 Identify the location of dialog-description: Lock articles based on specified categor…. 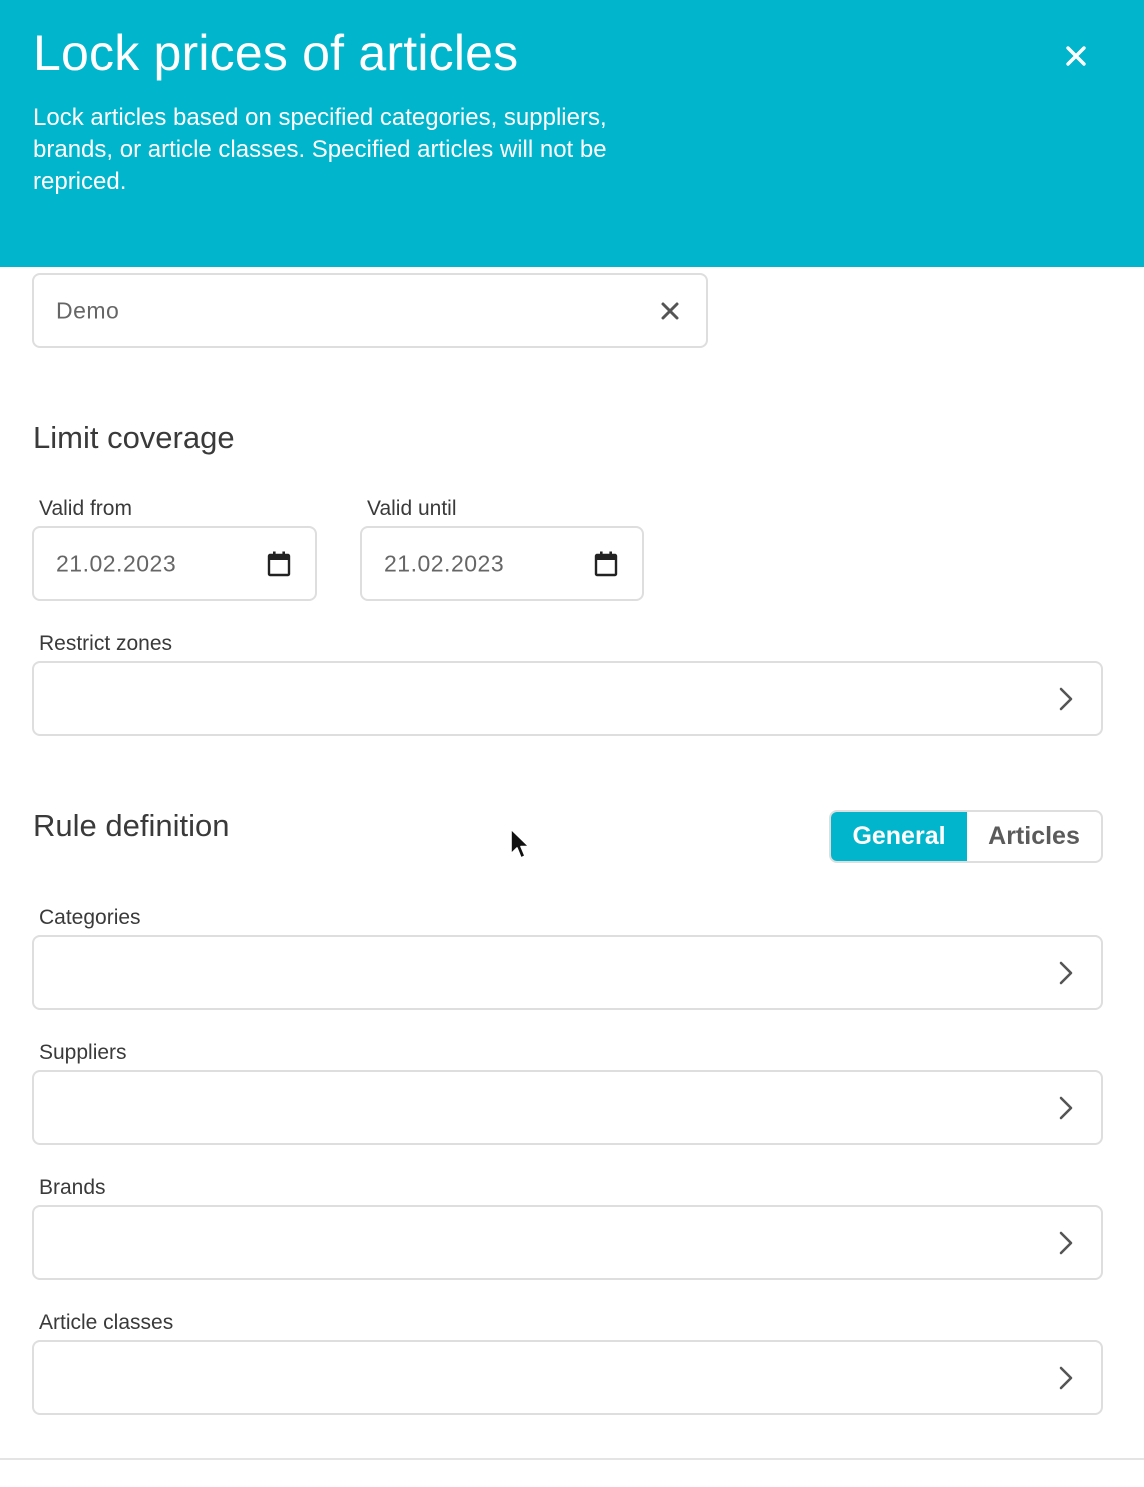
(320, 149).